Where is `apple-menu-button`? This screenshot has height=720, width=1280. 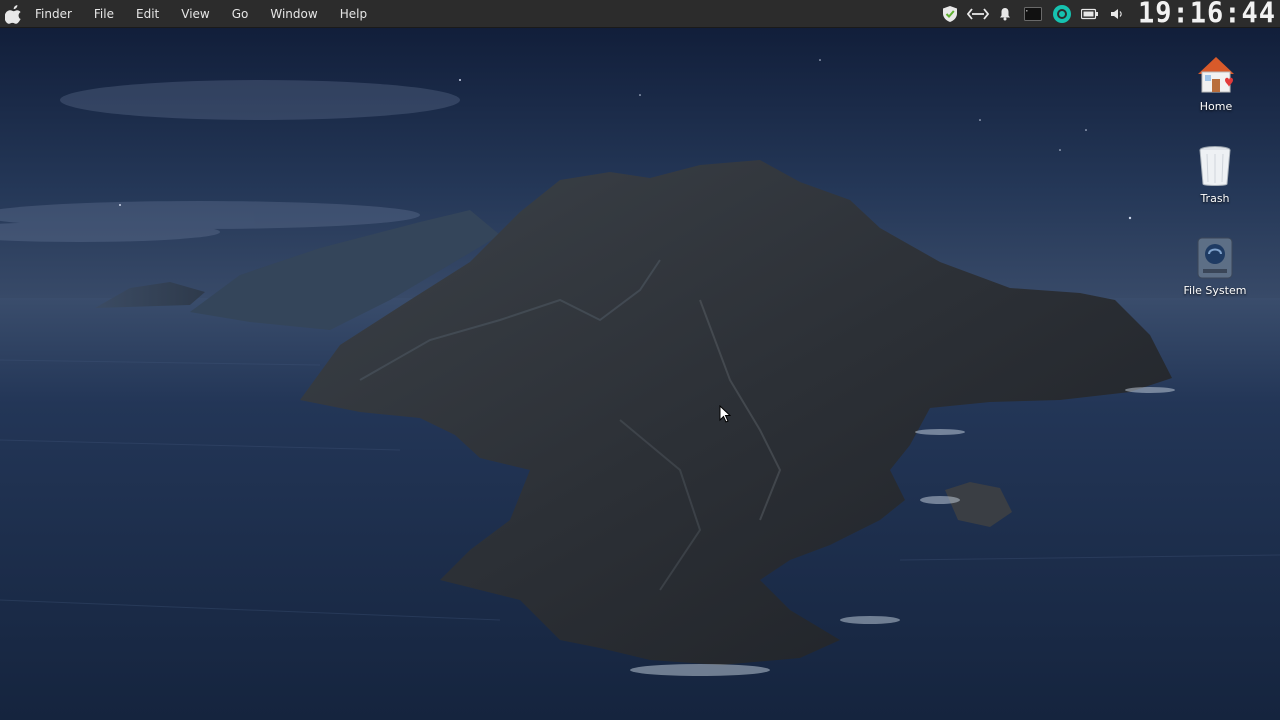 apple-menu-button is located at coordinates (14, 14).